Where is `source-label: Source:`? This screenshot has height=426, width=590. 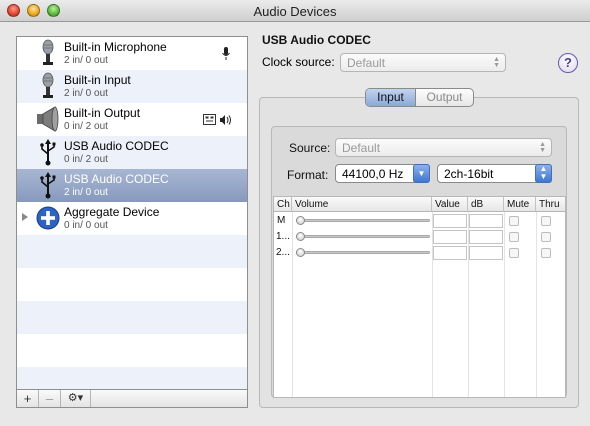
source-label: Source: is located at coordinates (310, 148).